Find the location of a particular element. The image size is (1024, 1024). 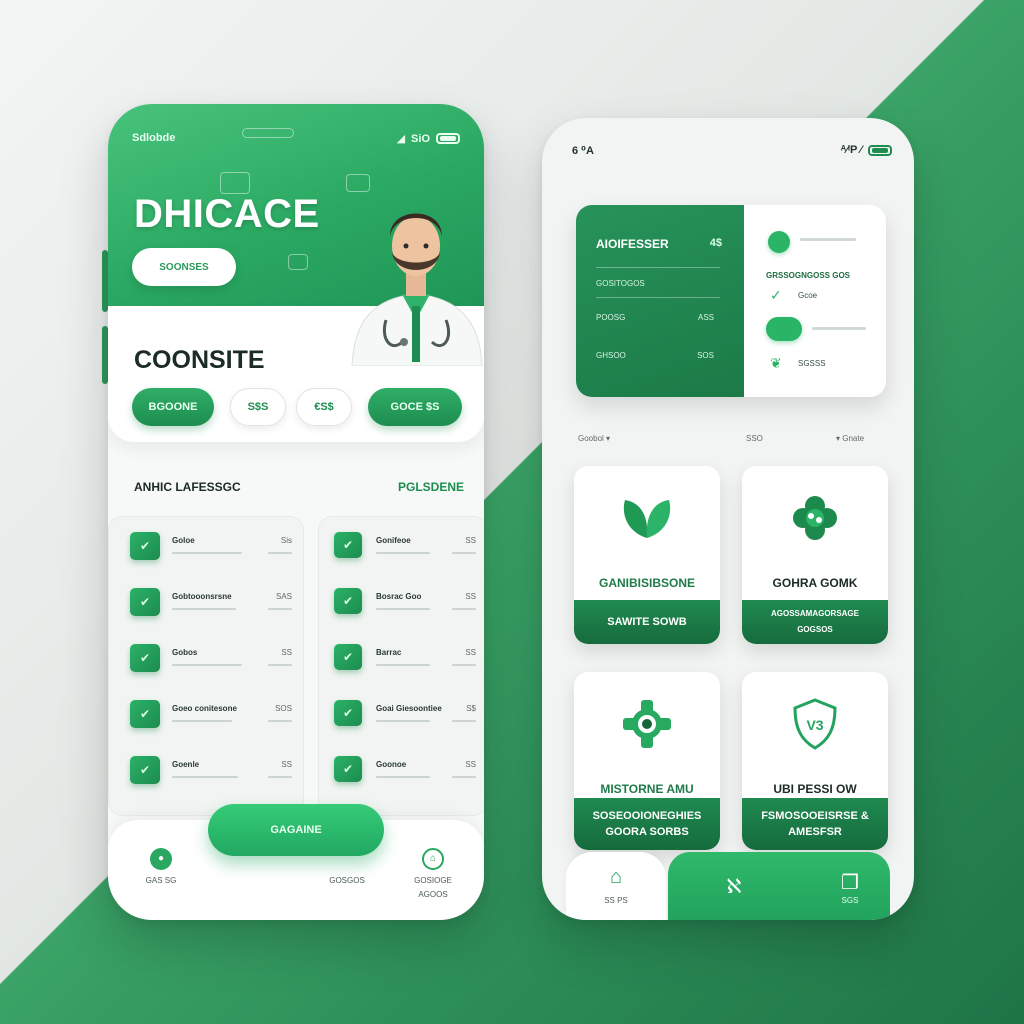

consult-title: COONSITE is located at coordinates (199, 360).